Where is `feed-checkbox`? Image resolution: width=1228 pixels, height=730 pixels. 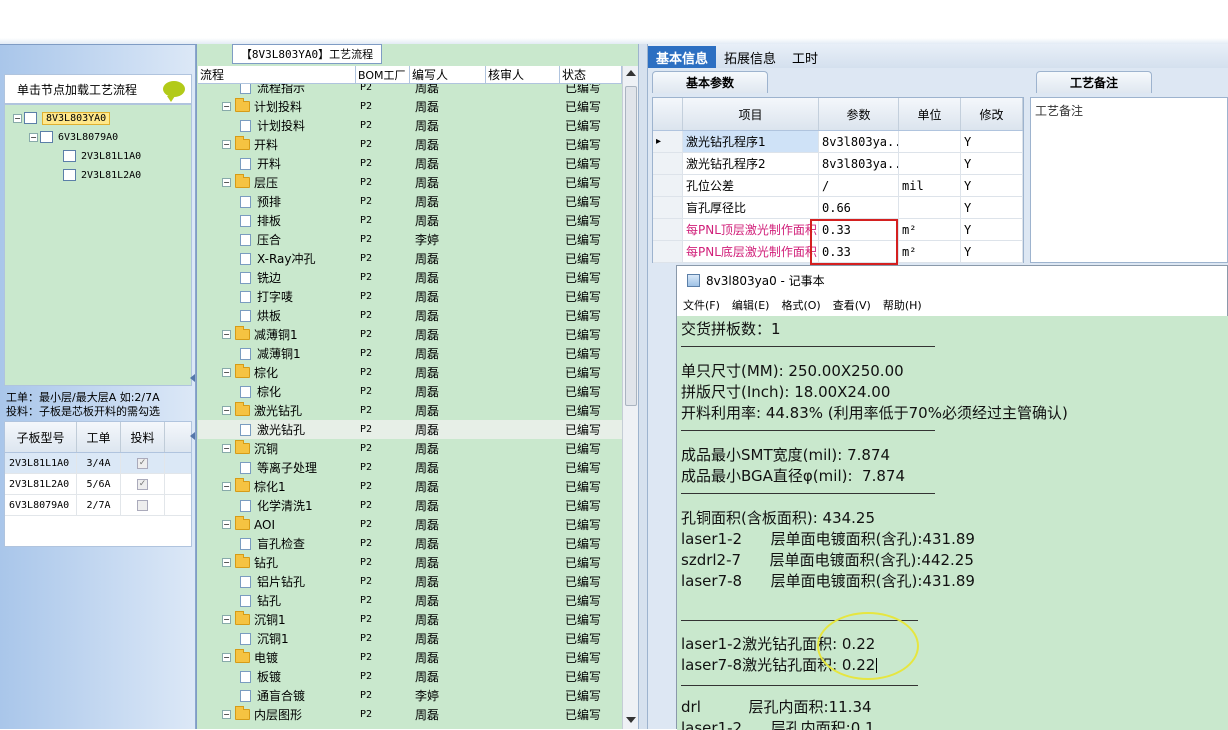
feed-checkbox is located at coordinates (142, 505).